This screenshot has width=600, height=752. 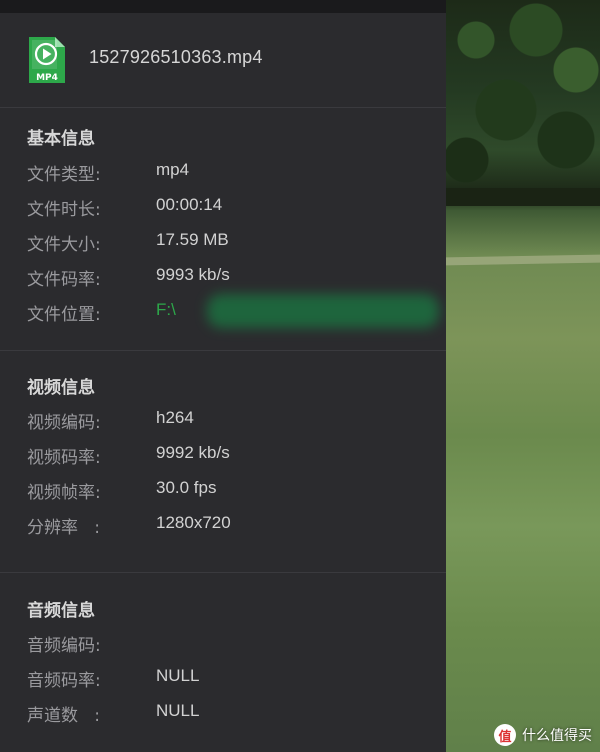 I want to click on info-value: 17.59 MB, so click(x=192, y=239).